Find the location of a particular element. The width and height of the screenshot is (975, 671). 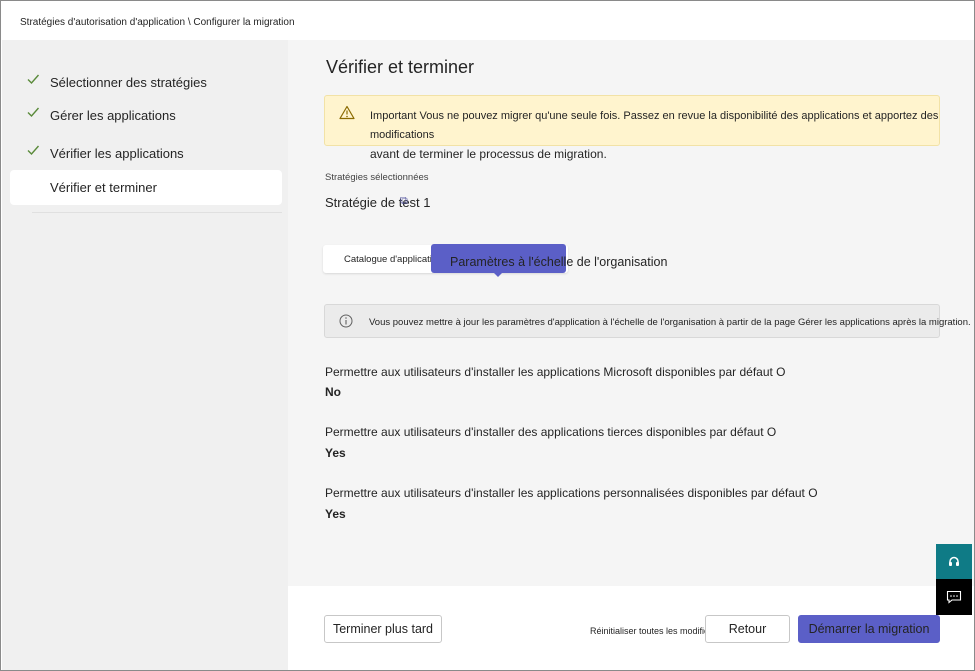

feedback-button is located at coordinates (954, 597).